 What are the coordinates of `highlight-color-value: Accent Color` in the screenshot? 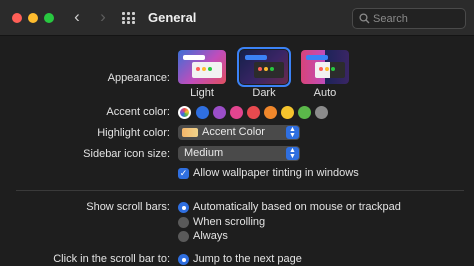 It's located at (233, 132).